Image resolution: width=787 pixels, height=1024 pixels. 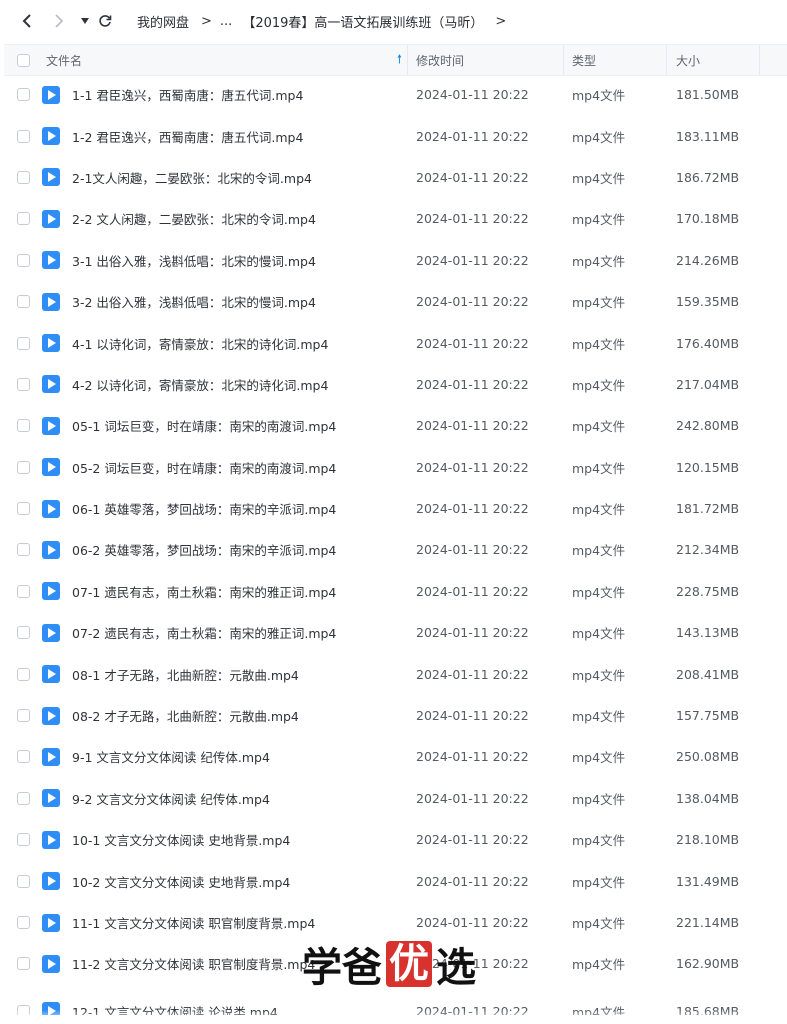 I want to click on file-name: 11-1 文言文分文体阅读 职官制度背景.mp4, so click(x=193, y=922).